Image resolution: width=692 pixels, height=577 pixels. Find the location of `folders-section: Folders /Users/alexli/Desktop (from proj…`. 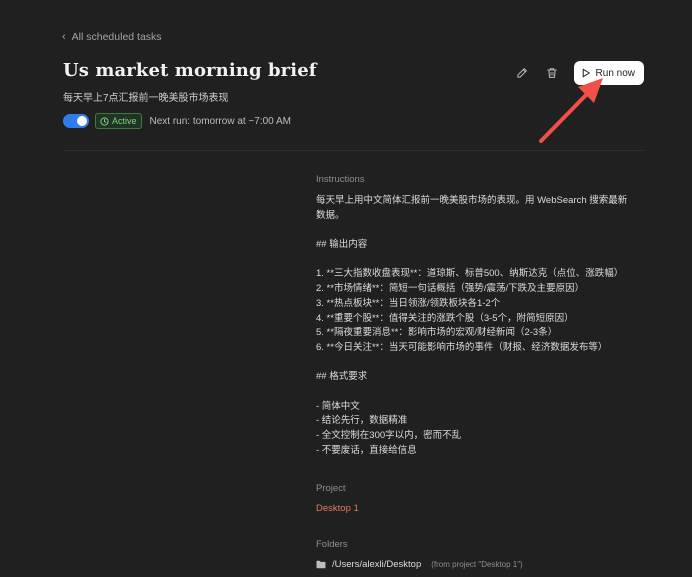

folders-section: Folders /Users/alexli/Desktop (from proj… is located at coordinates (419, 554).